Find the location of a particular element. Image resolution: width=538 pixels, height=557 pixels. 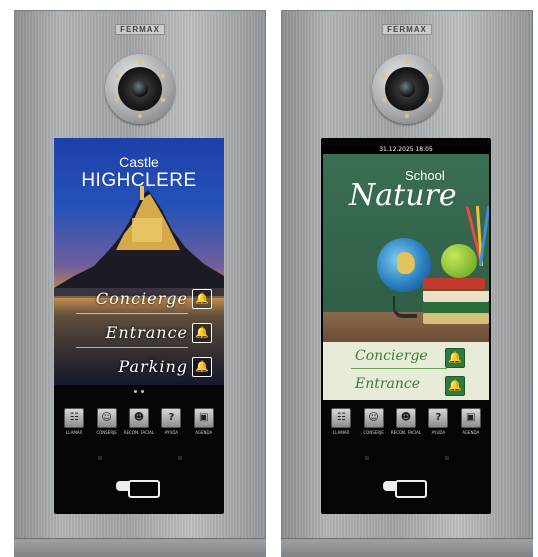

page-indicator is located at coordinates (139, 391).